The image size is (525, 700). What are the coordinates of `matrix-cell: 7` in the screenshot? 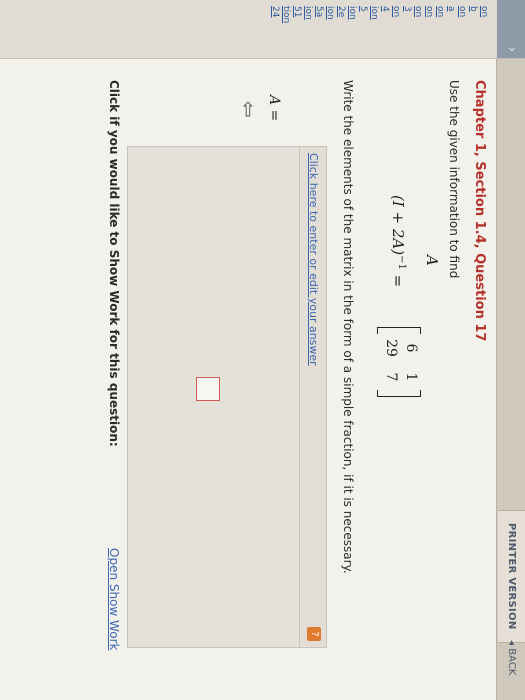 It's located at (391, 377).